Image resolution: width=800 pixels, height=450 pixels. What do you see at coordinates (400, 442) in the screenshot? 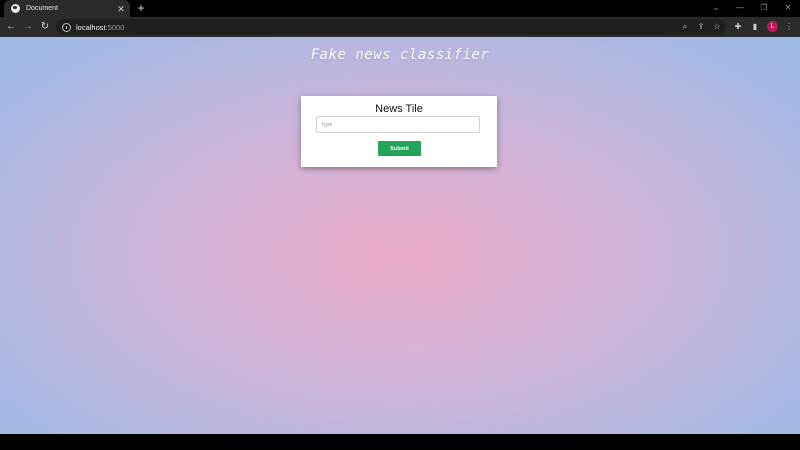
I see `bottom-bar` at bounding box center [400, 442].